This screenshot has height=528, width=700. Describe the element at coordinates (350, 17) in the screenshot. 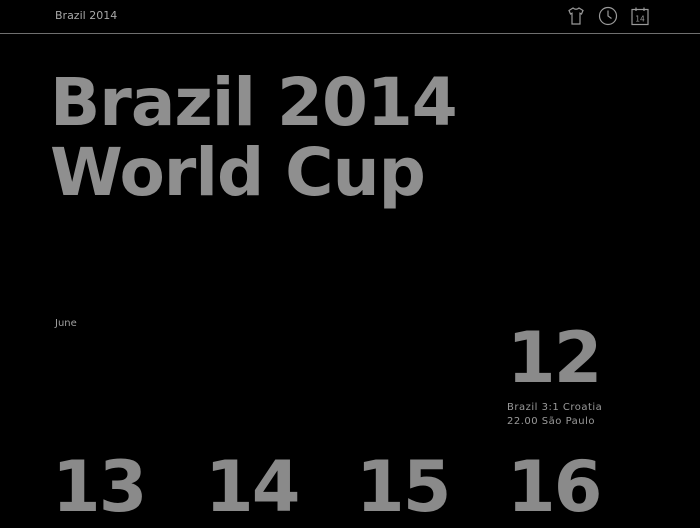

I see `top-bar: Brazil 2014 14` at that location.